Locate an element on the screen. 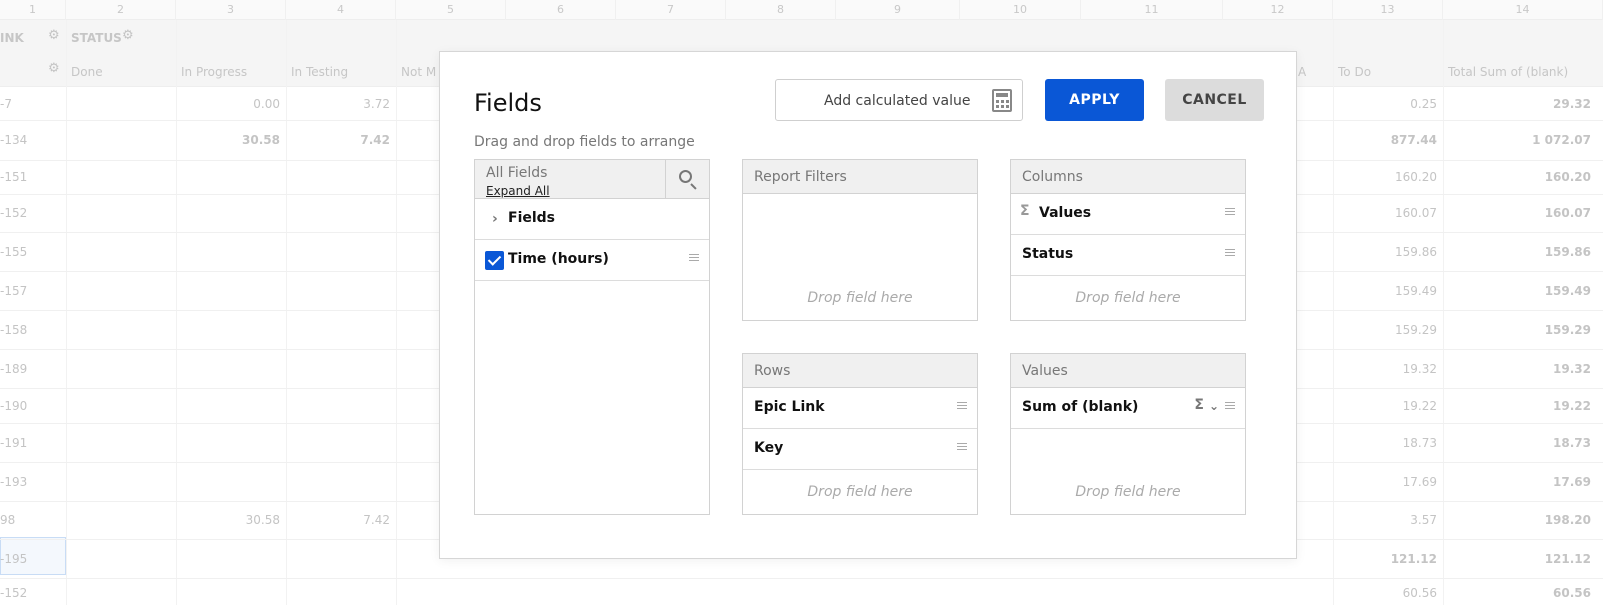 The image size is (1603, 605). column-number: 4 is located at coordinates (341, 10).